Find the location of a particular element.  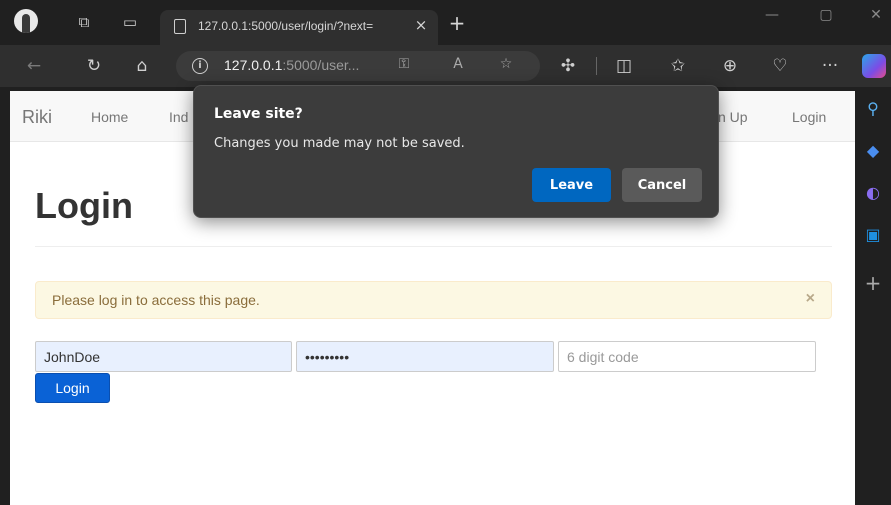

page-title: Login is located at coordinates (84, 205).